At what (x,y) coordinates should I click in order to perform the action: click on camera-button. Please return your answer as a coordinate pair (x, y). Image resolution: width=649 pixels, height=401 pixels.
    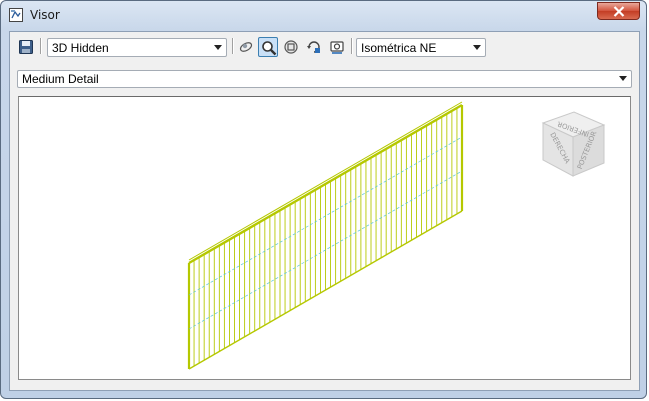
    Looking at the image, I should click on (337, 47).